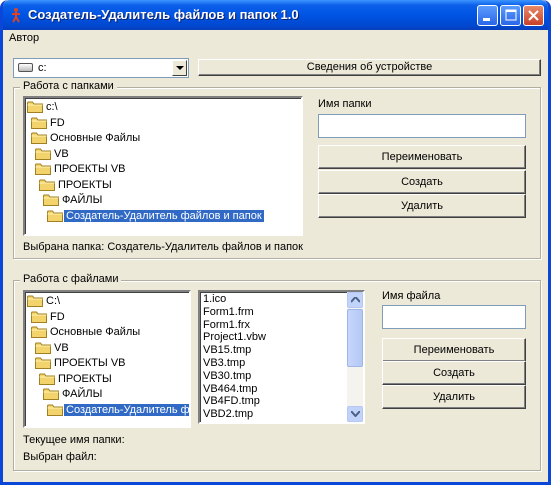 This screenshot has height=485, width=551. I want to click on folder-create-button-label: Создать, so click(422, 182).